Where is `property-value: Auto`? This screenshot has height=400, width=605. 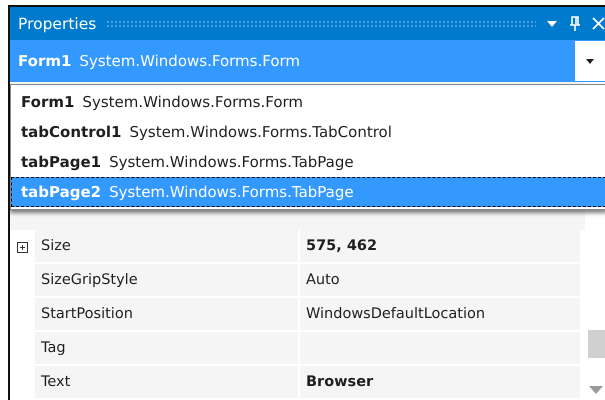
property-value: Auto is located at coordinates (441, 281).